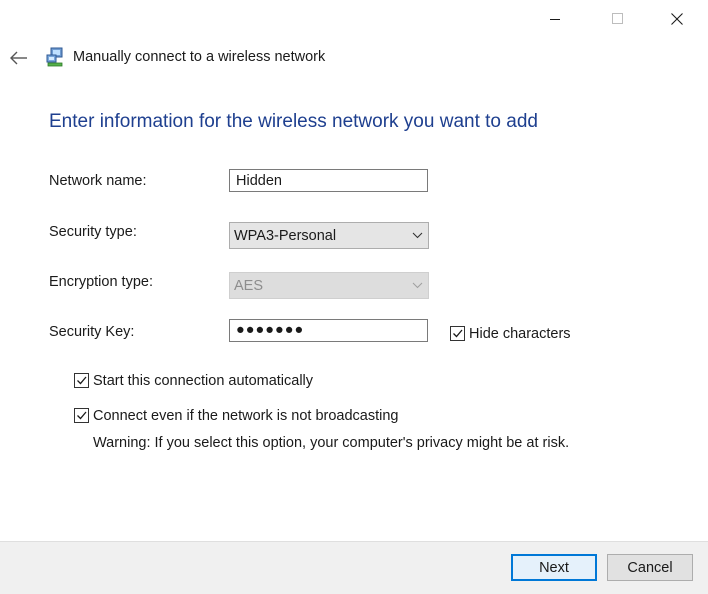 The height and width of the screenshot is (594, 708). I want to click on security-type-select: WPA3-Personal, so click(329, 235).